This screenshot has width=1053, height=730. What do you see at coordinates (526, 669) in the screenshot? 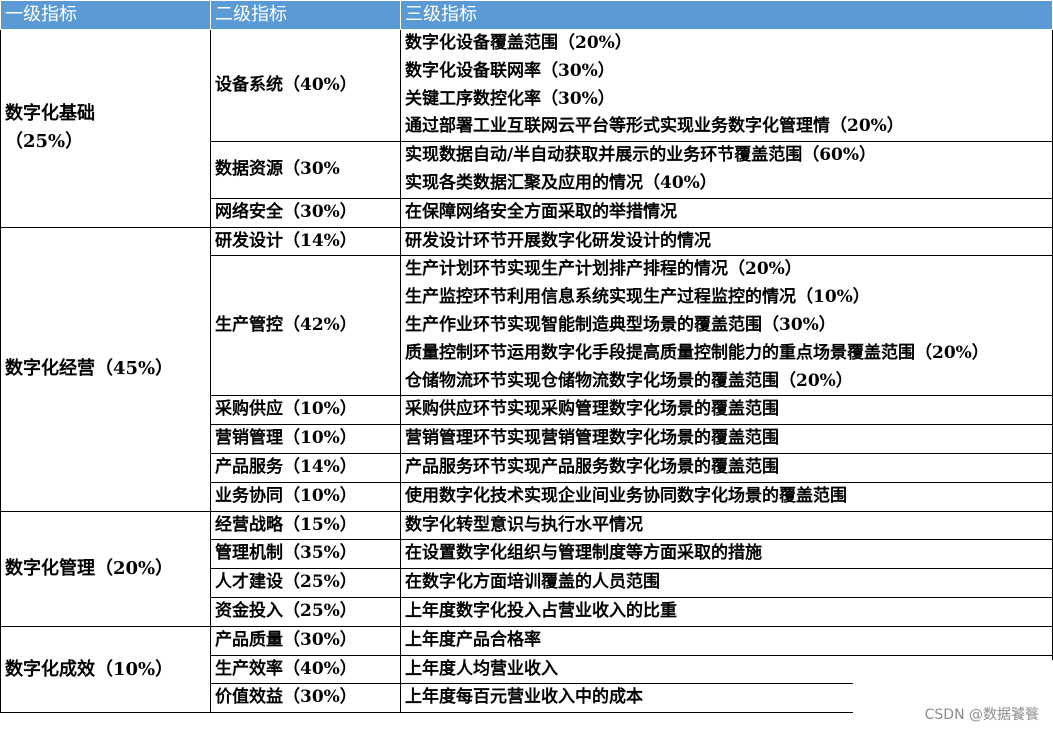
I see `table-row: 数字化成效（10%） 产品质量（30%） 上年度产品合格率` at bounding box center [526, 669].